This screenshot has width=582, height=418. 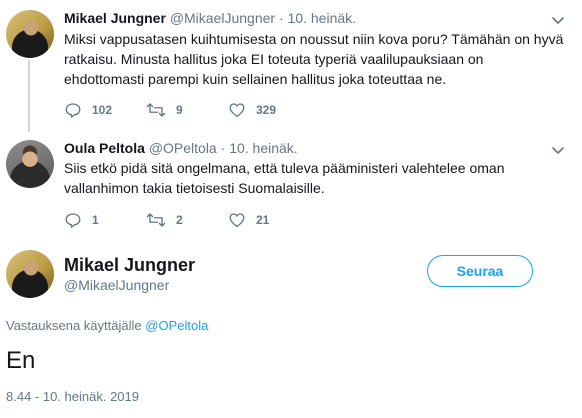 What do you see at coordinates (179, 110) in the screenshot?
I see `retweet-count: 9` at bounding box center [179, 110].